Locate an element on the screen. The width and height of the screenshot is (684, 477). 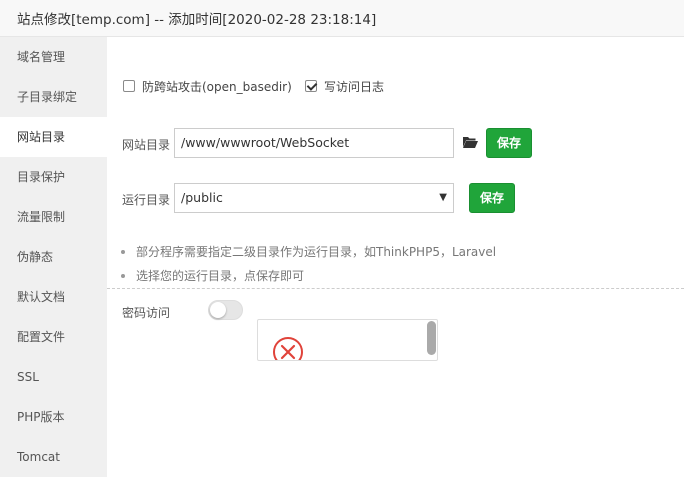
popup-scrollbar is located at coordinates (431, 338).